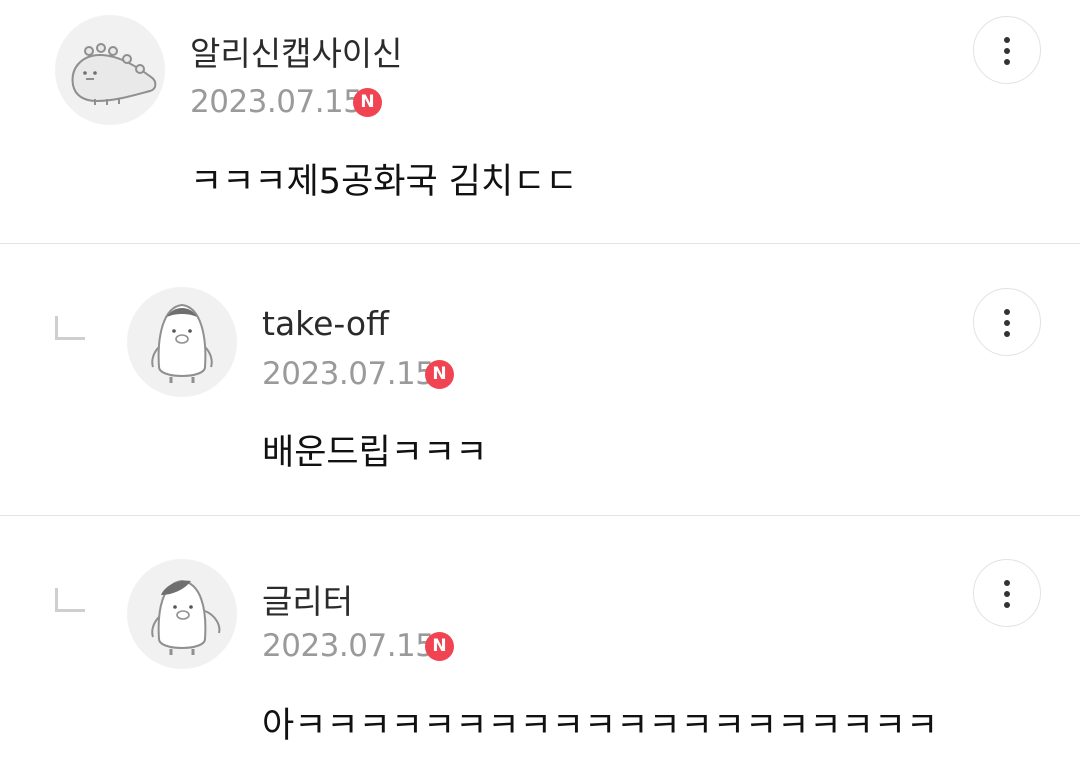  I want to click on comment-text: 배운드립ㅋㅋㅋ, so click(375, 453).